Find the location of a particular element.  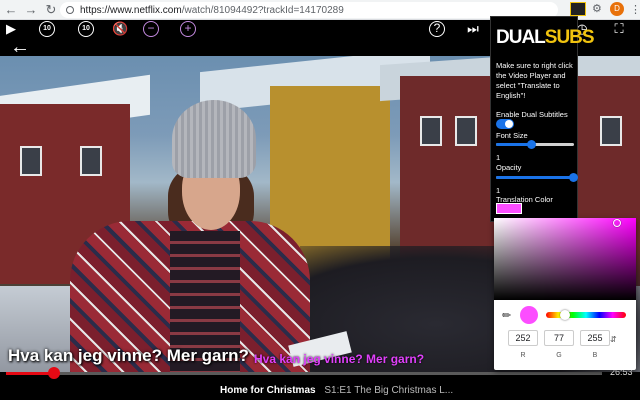

logo-dual: DUAL is located at coordinates (521, 37).